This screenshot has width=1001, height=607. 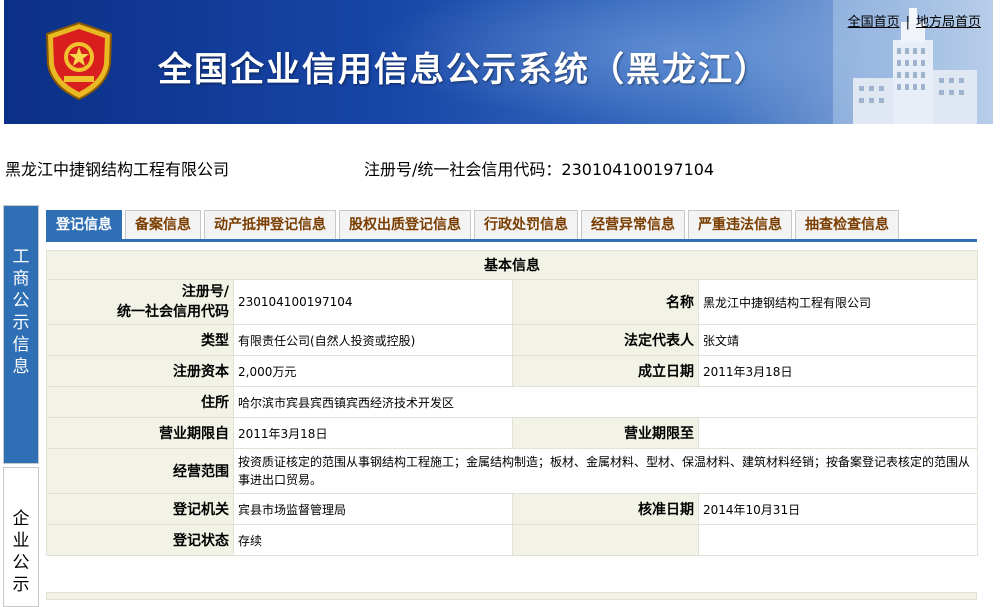 What do you see at coordinates (633, 224) in the screenshot?
I see `tab-abnormal-operation: 经营异常信息` at bounding box center [633, 224].